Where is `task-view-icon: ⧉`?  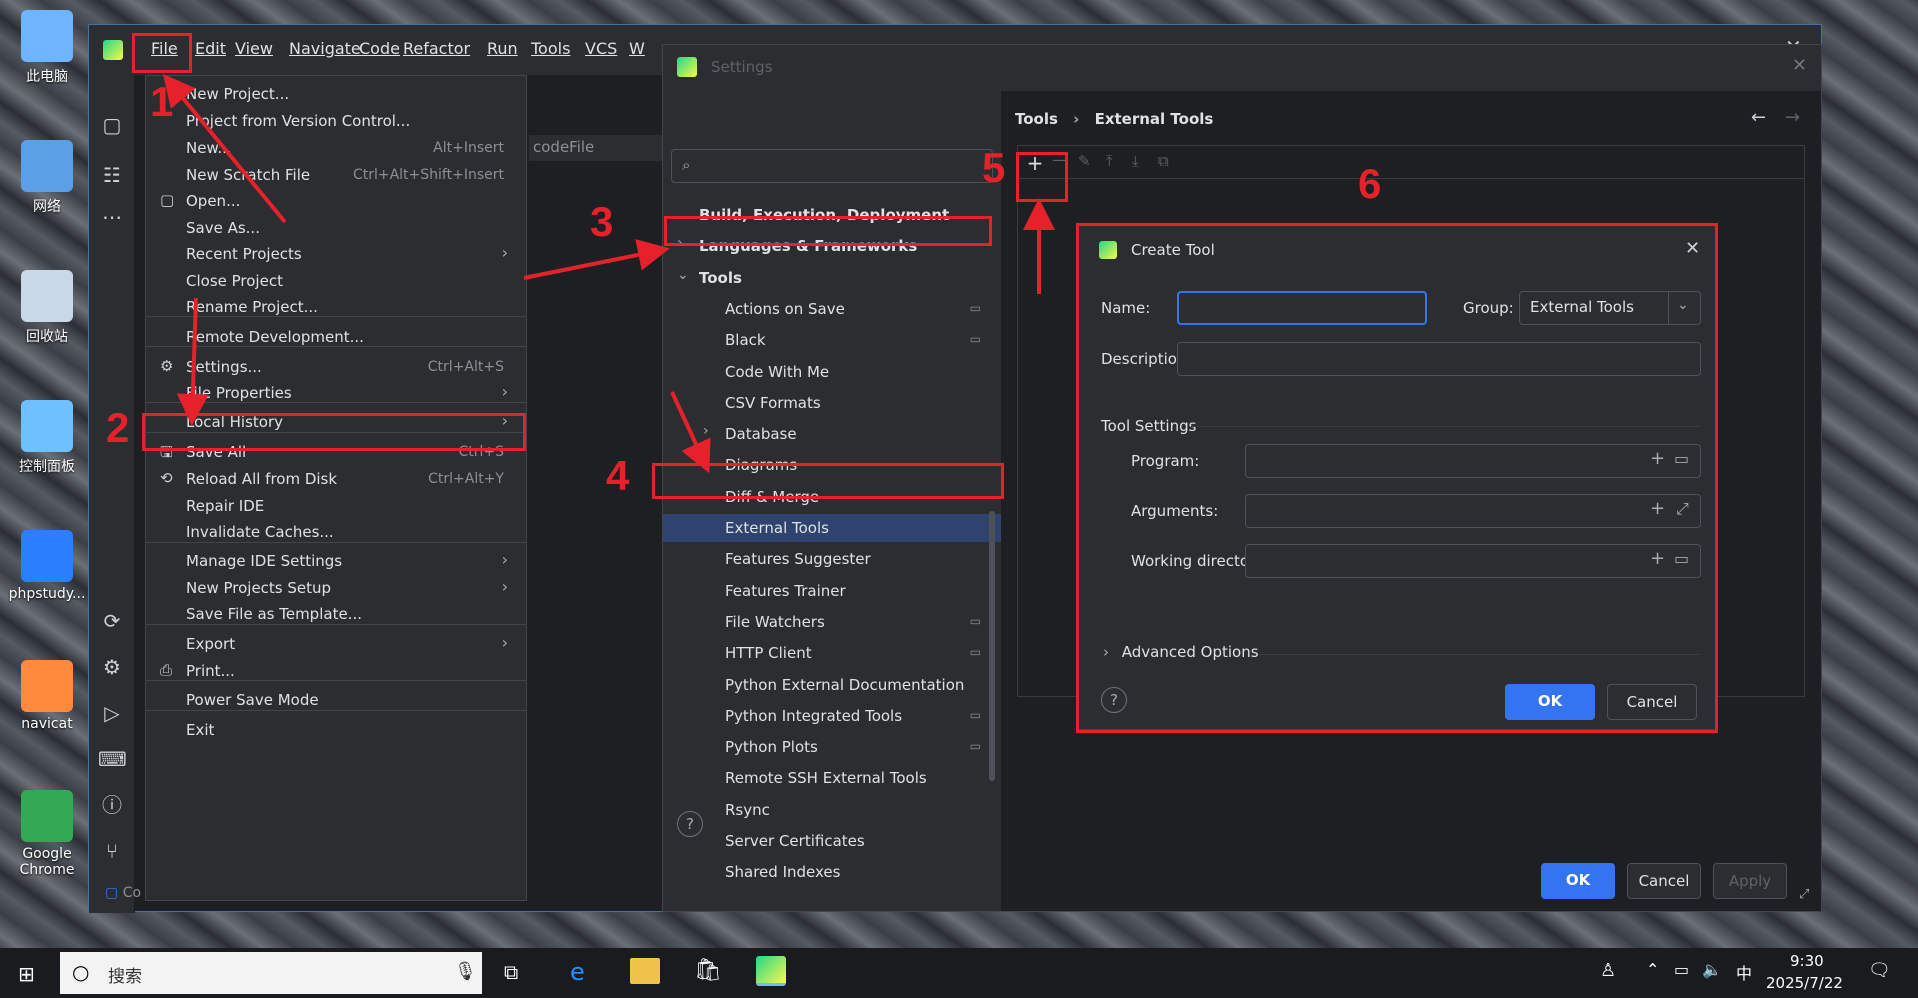
task-view-icon: ⧉ is located at coordinates (511, 972).